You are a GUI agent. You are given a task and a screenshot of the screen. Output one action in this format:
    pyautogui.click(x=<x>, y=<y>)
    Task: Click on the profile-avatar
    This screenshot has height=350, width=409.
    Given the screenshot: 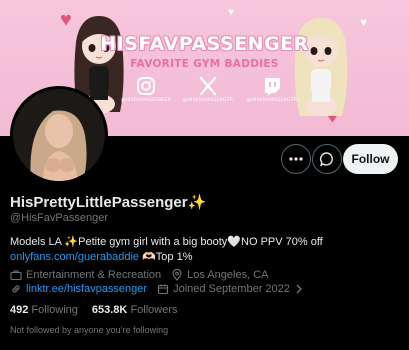 What is the action you would take?
    pyautogui.click(x=59, y=135)
    